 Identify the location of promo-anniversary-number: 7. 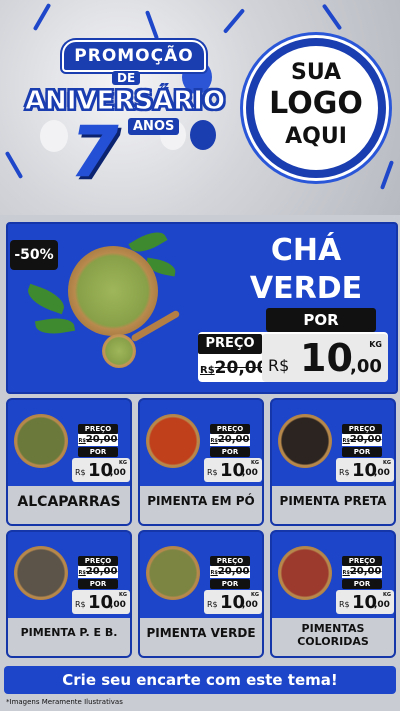
(94, 152).